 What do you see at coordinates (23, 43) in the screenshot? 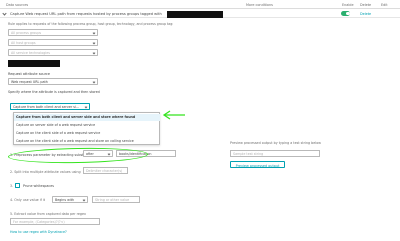
I see `host-group-placeholder: All host groups` at bounding box center [23, 43].